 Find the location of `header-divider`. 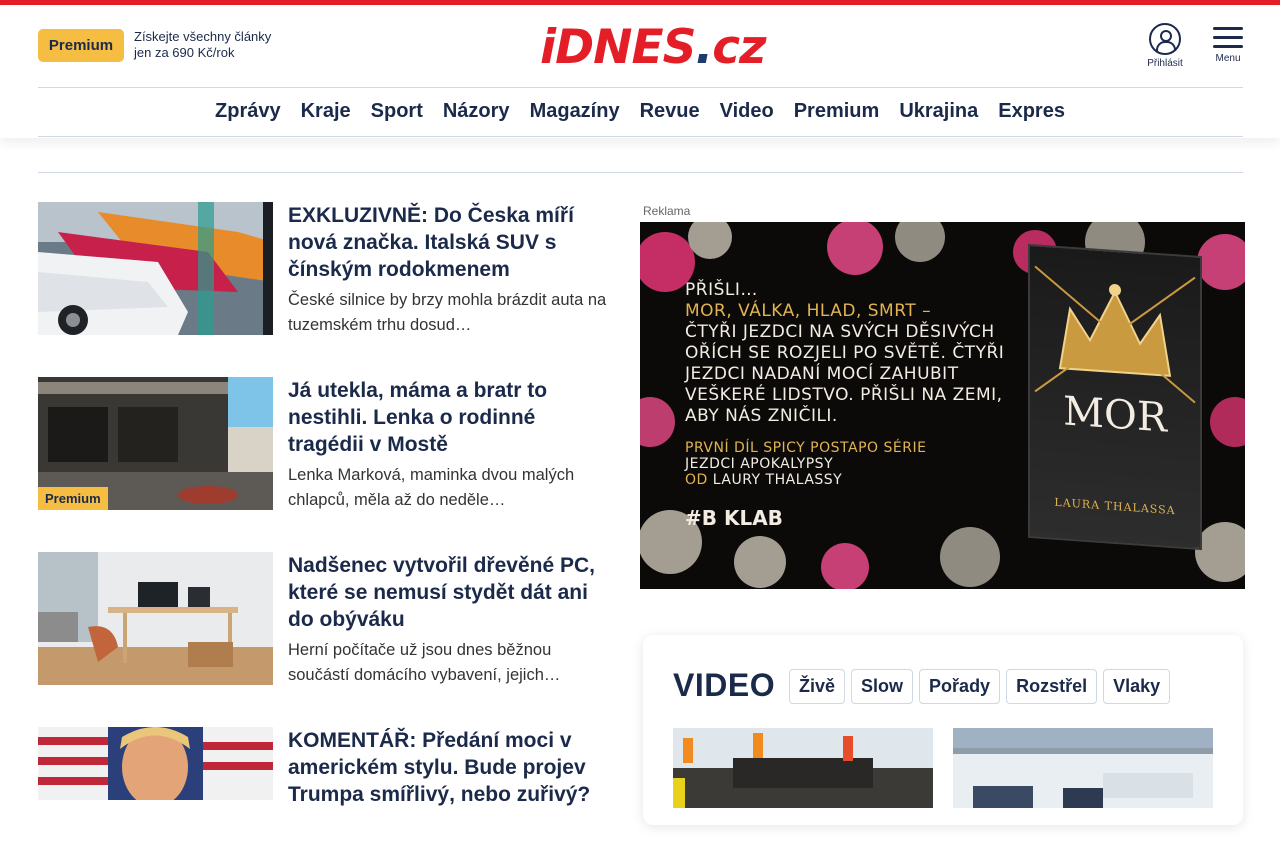

header-divider is located at coordinates (640, 87).